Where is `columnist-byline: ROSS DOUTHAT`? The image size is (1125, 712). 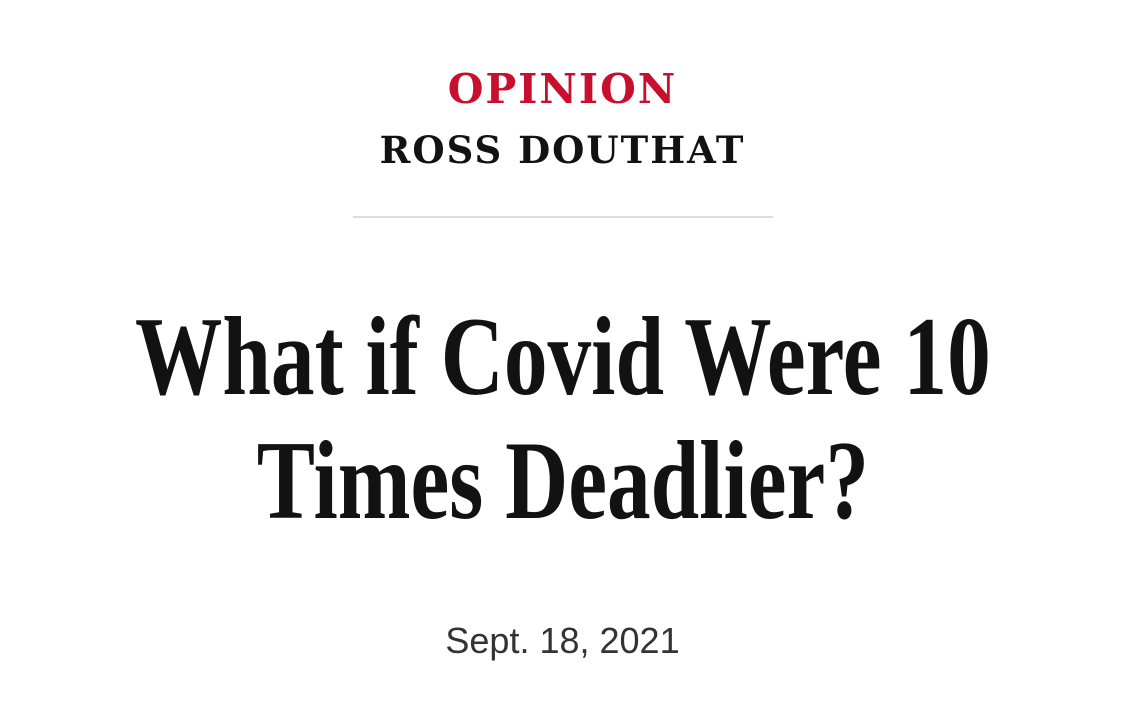 columnist-byline: ROSS DOUTHAT is located at coordinates (562, 150).